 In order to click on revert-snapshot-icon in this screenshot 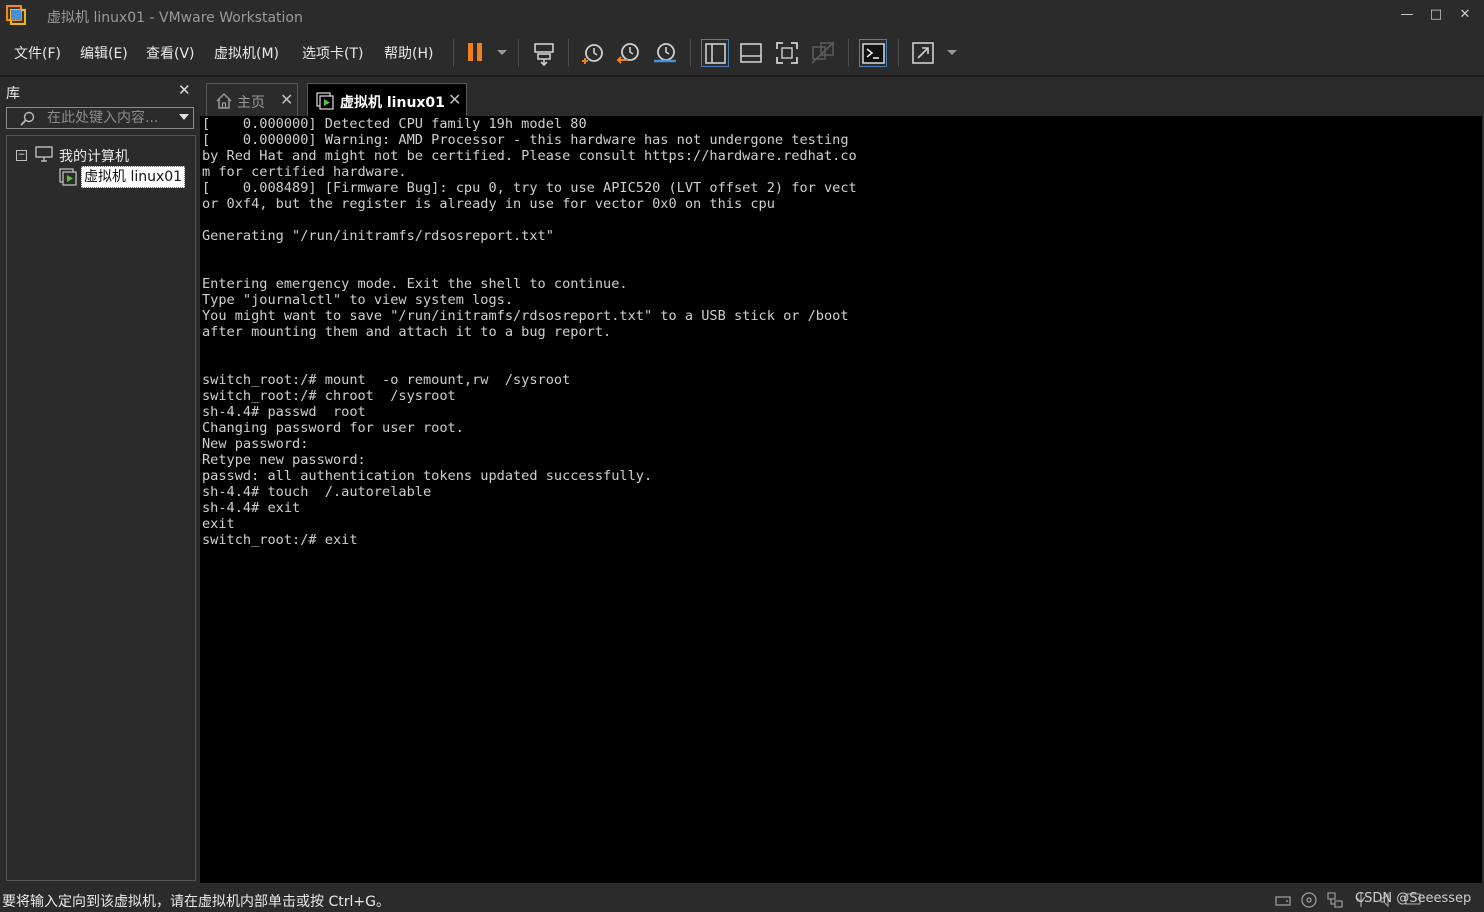, I will do `click(627, 53)`.